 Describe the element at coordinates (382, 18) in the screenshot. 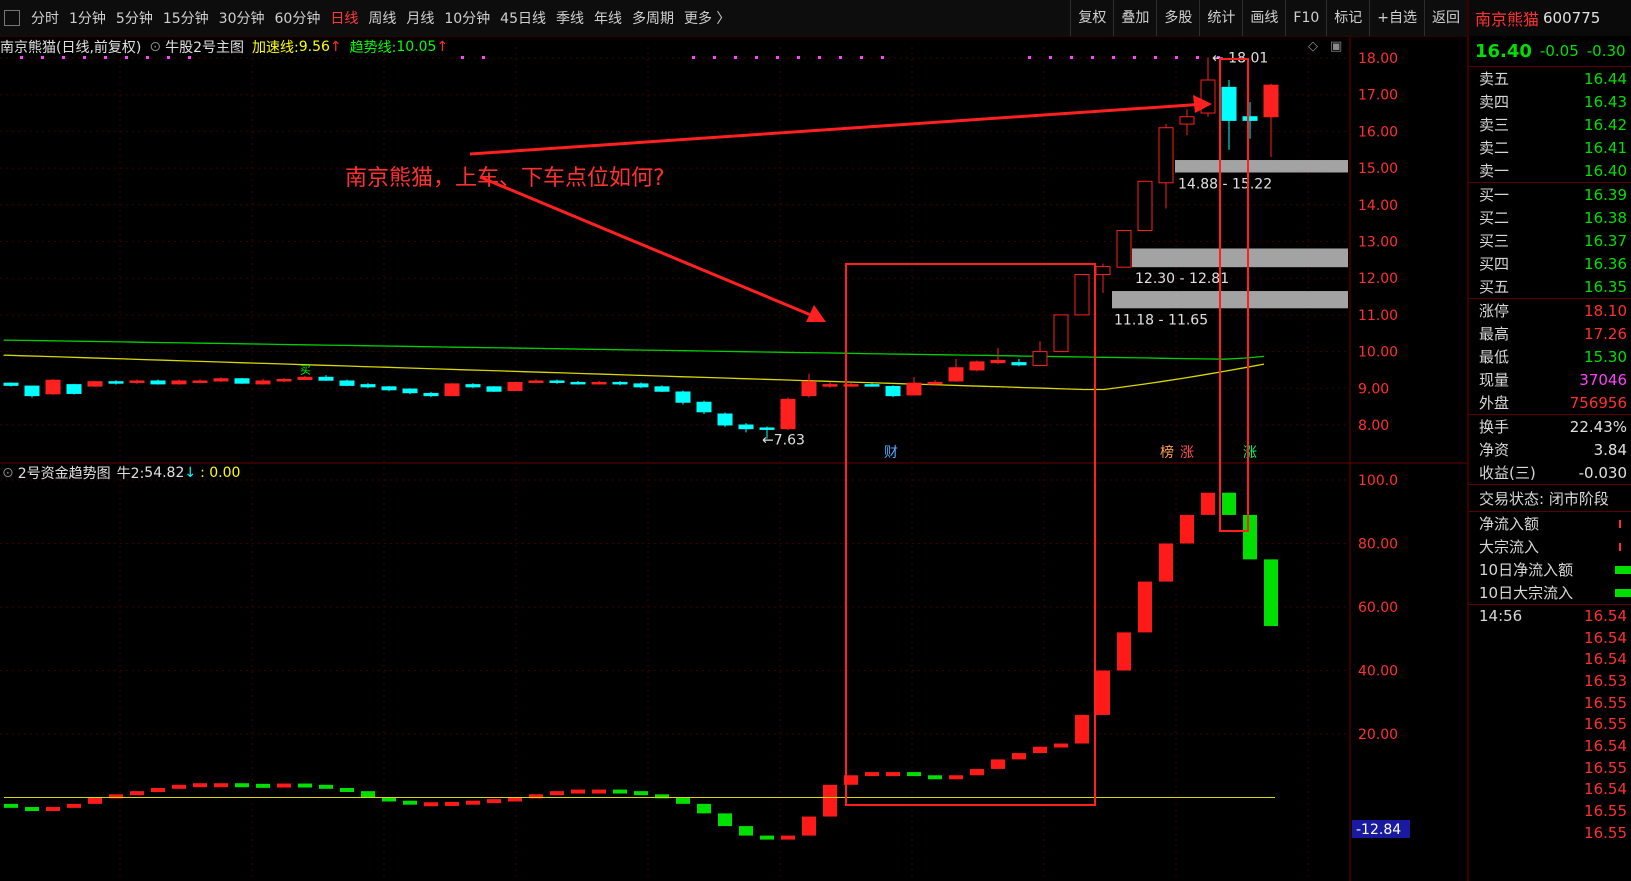

I see `period-tab: 周线` at that location.